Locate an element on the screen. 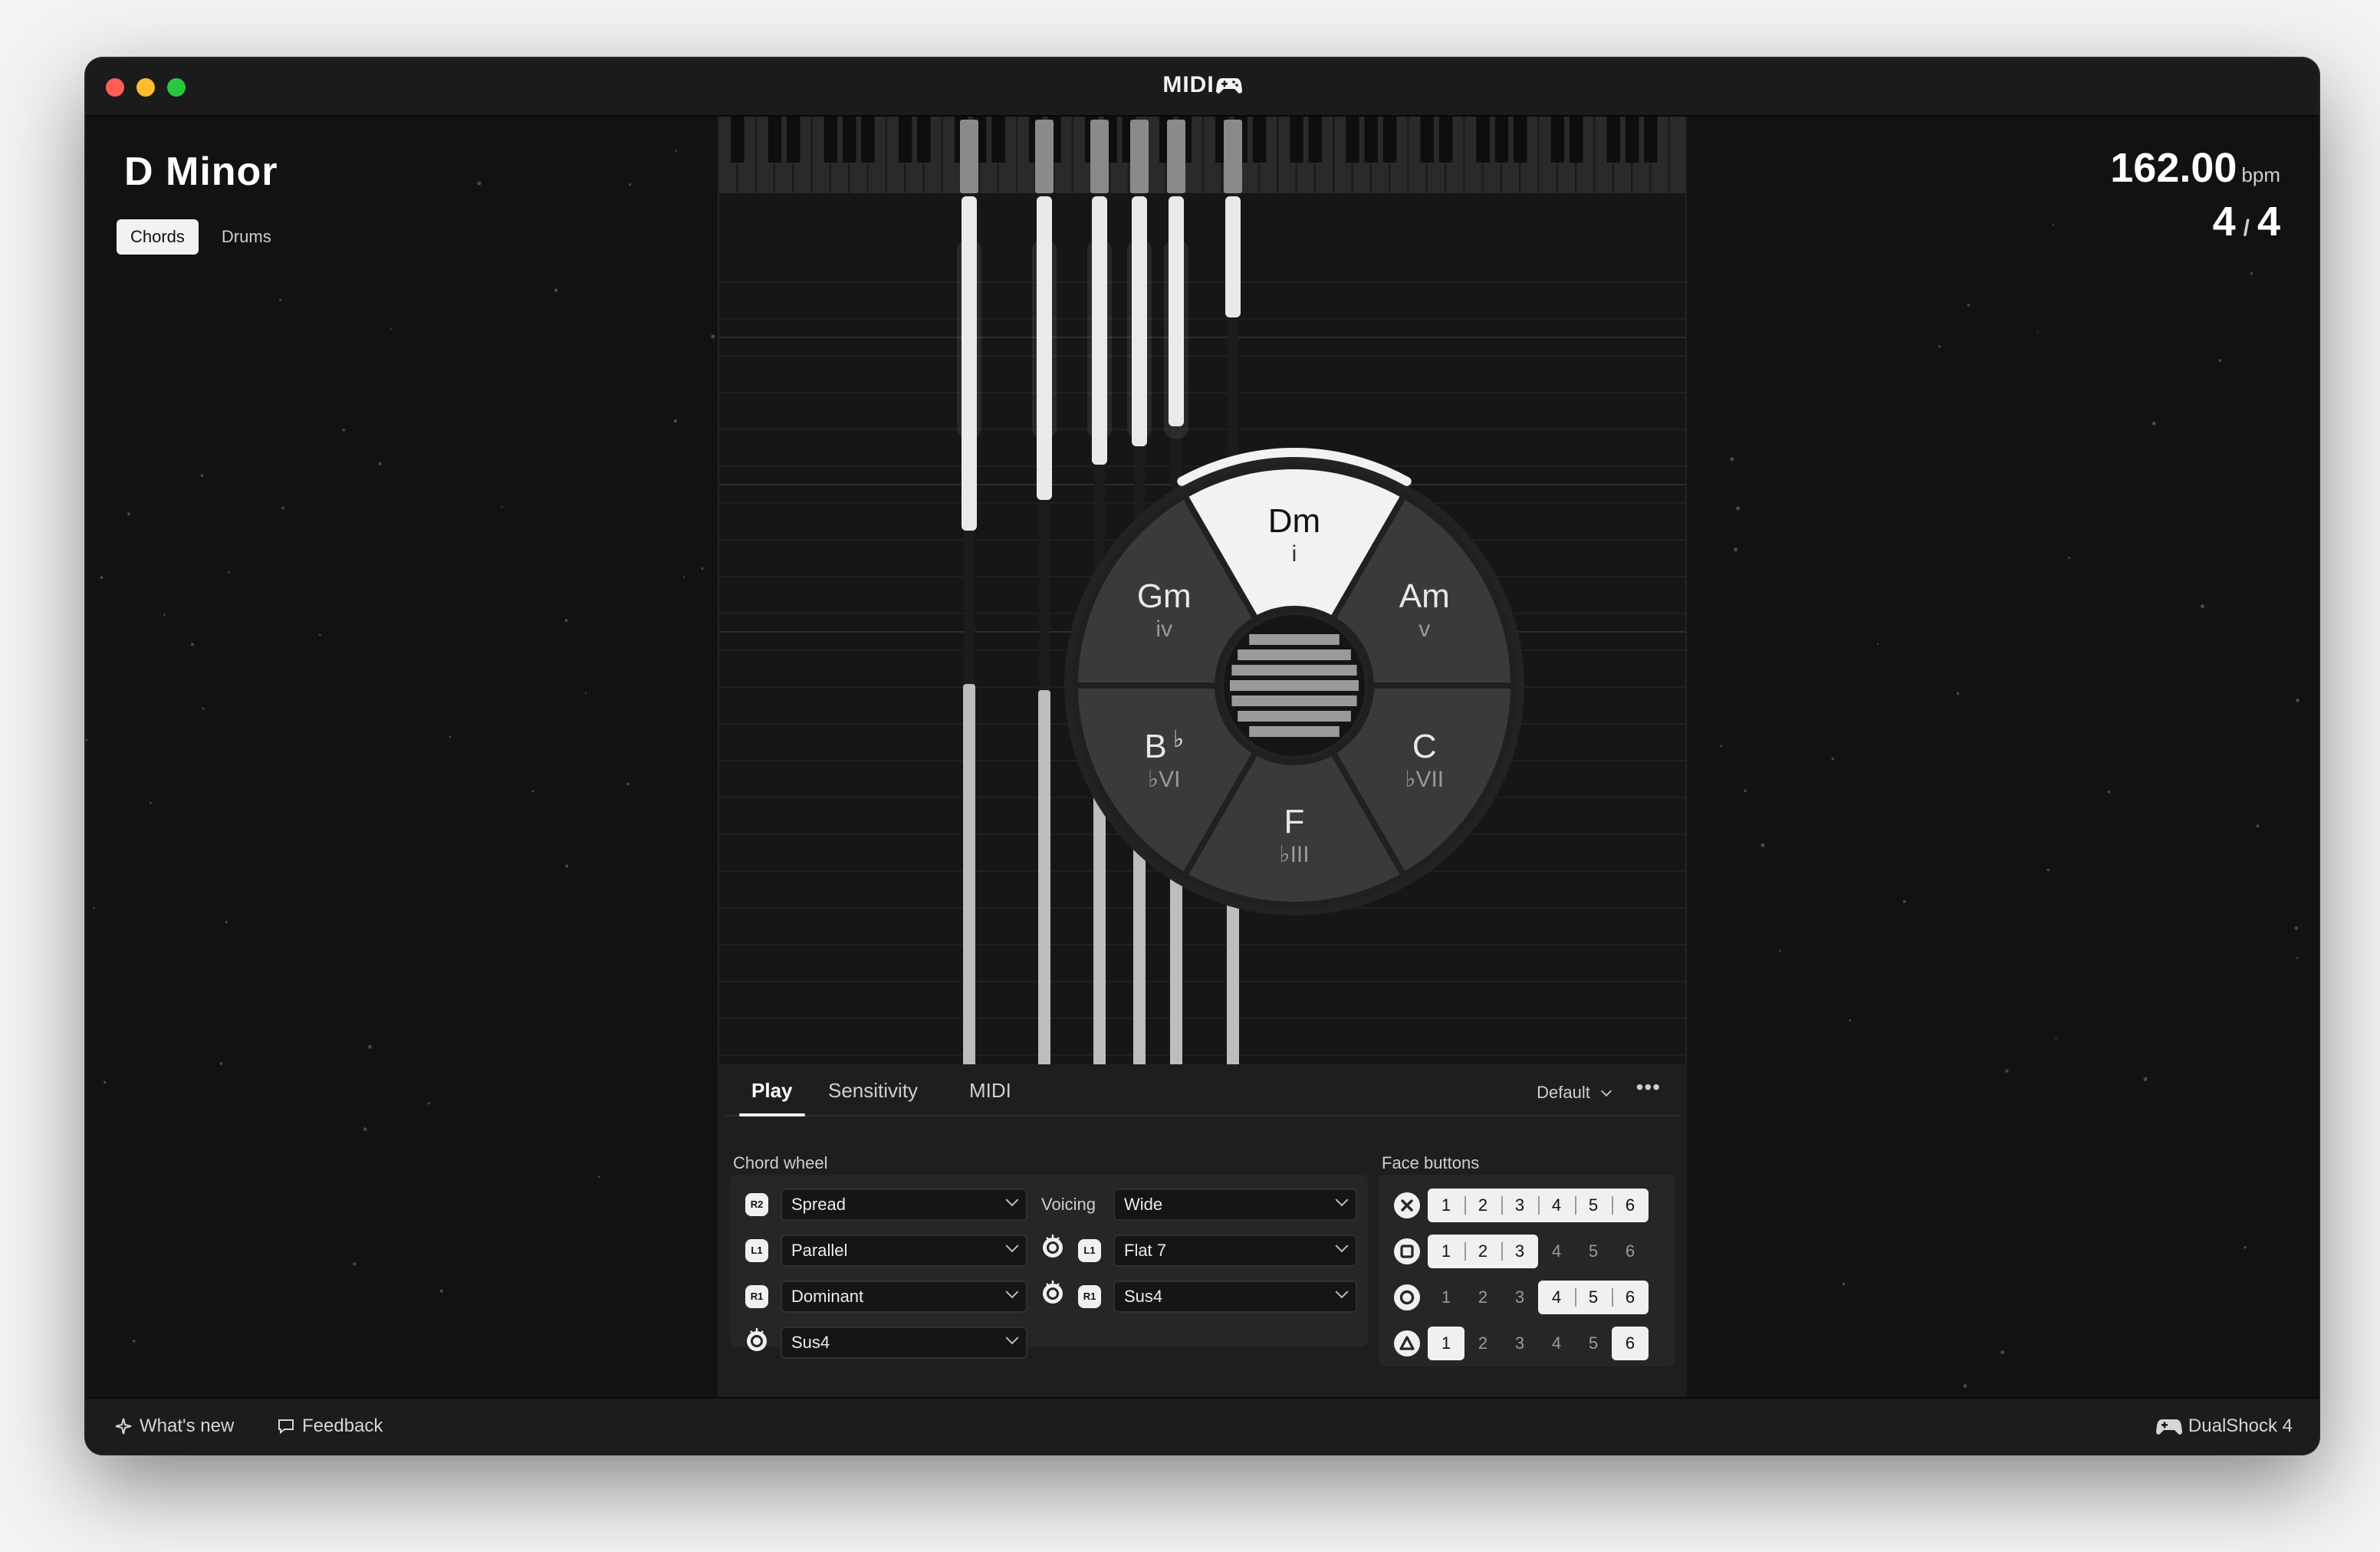 This screenshot has width=2380, height=1552. bpm-value: 162.00 is located at coordinates (2174, 168).